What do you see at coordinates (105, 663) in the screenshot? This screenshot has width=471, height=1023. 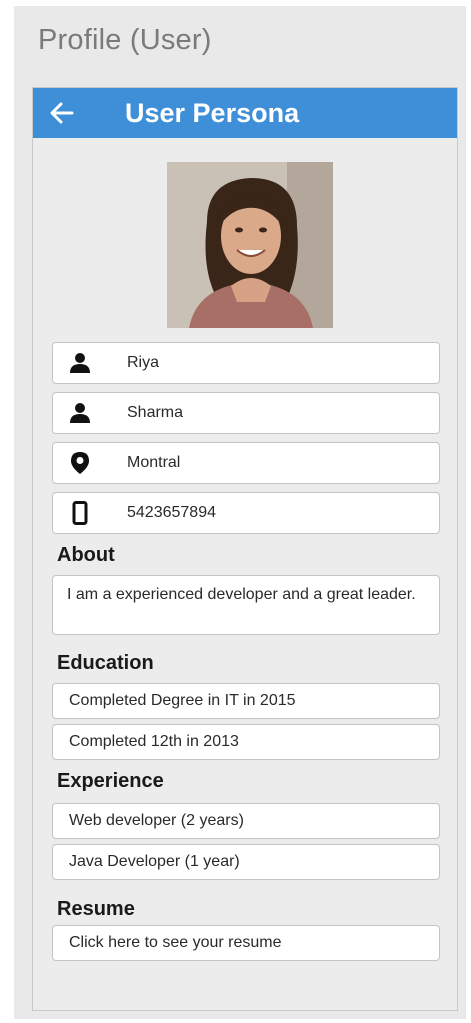 I see `education-heading: Education` at bounding box center [105, 663].